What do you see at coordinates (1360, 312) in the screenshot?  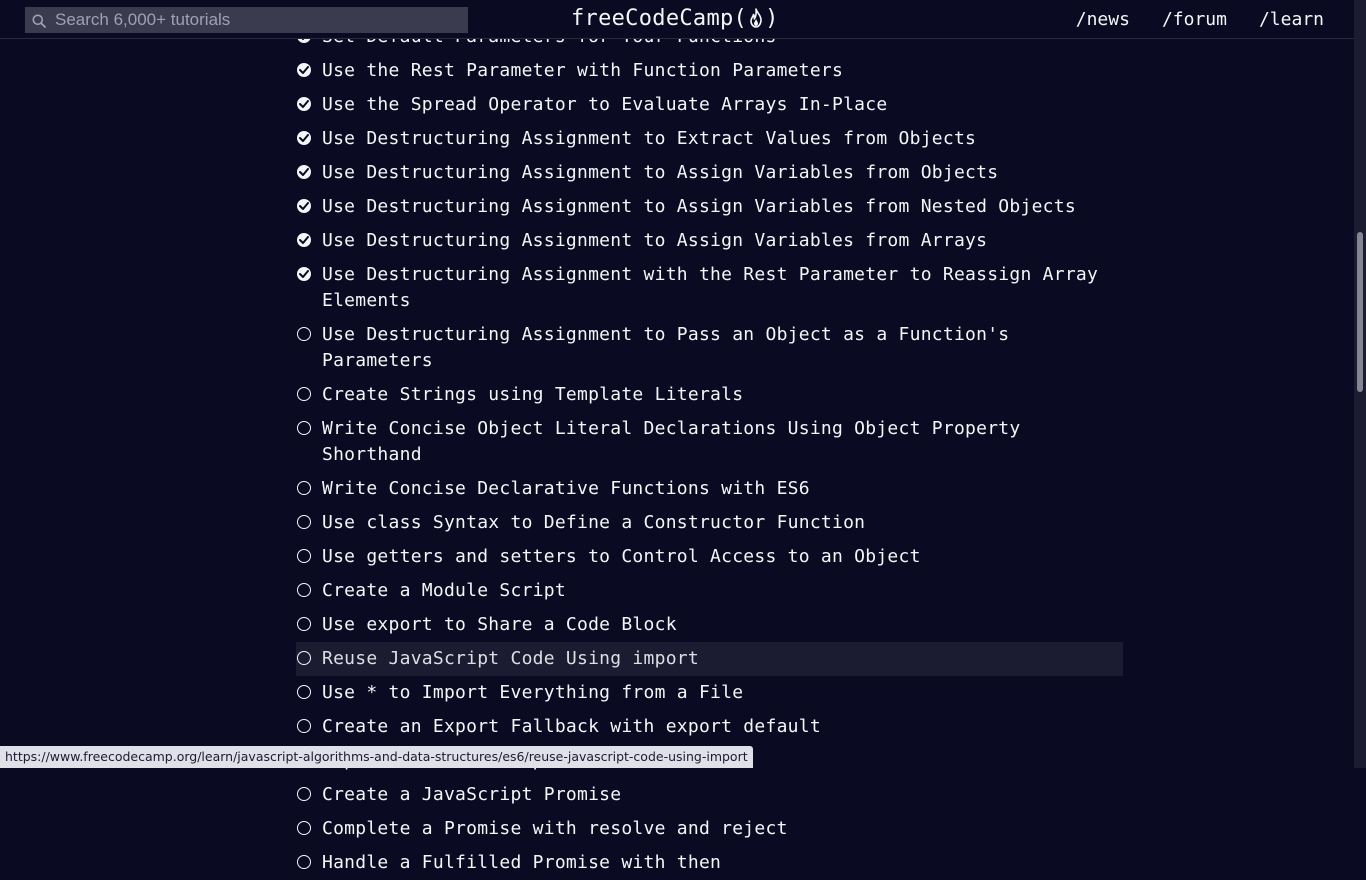 I see `scrollbar-thumb` at bounding box center [1360, 312].